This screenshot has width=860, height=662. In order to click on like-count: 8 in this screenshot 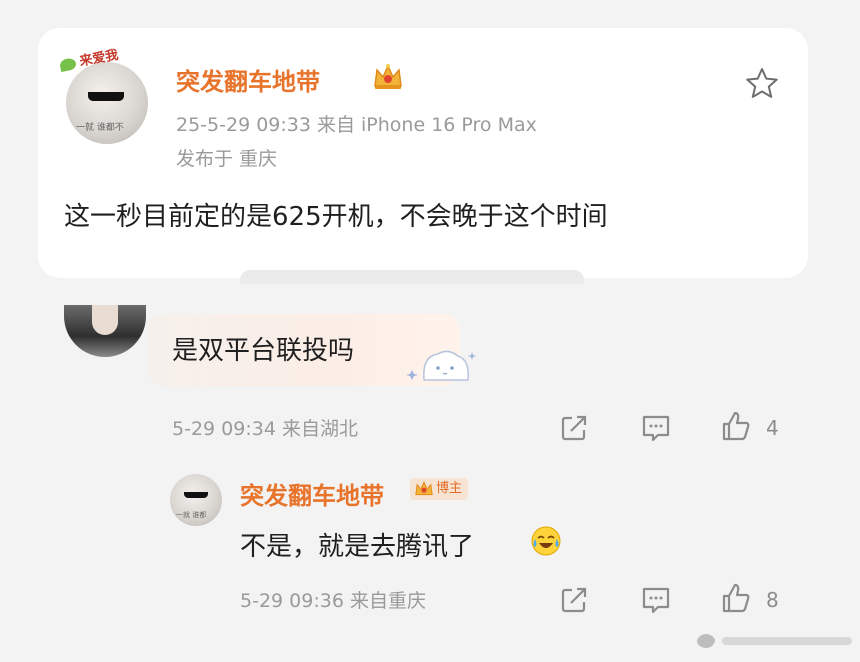, I will do `click(772, 600)`.